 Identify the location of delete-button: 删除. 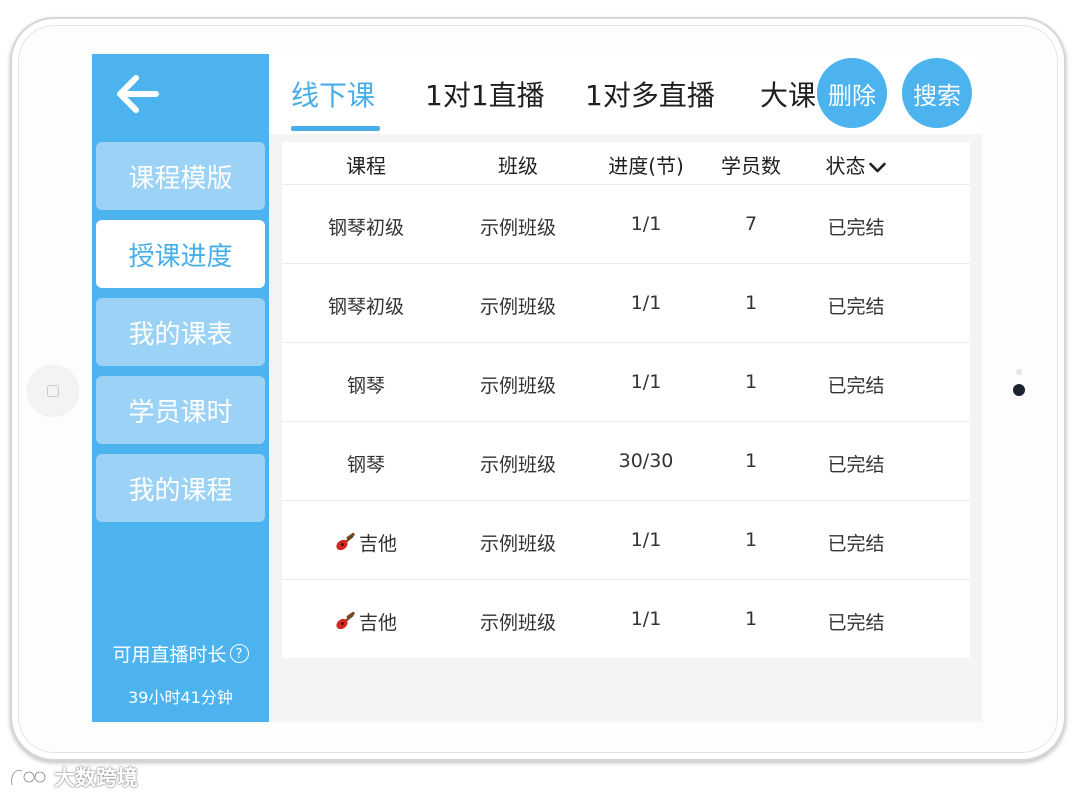
(852, 93).